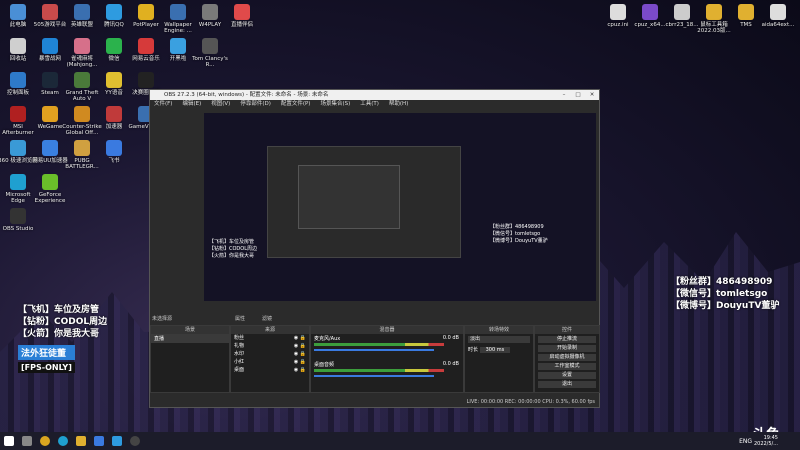  Describe the element at coordinates (46, 352) in the screenshot. I see `badge-title: 法外狂徒董` at that location.